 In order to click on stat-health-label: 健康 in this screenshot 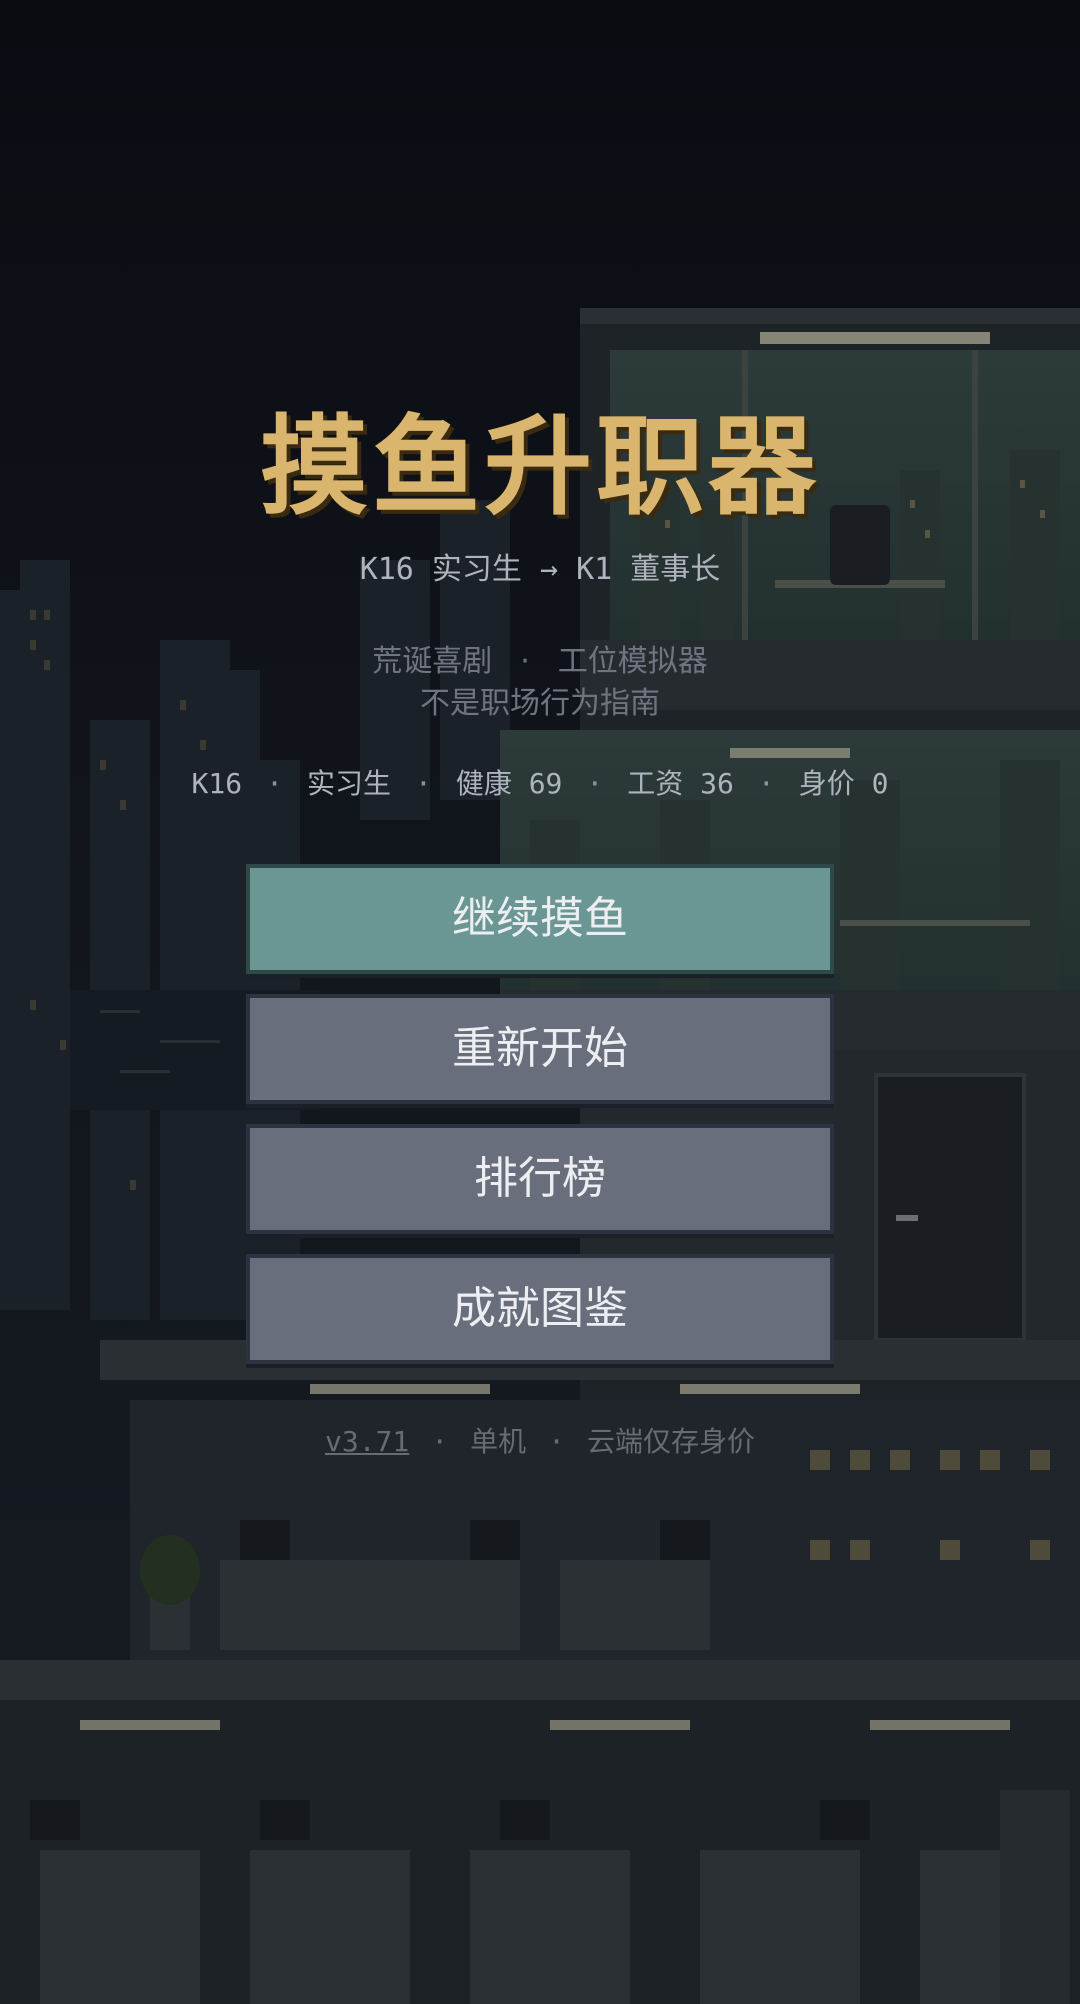, I will do `click(483, 783)`.